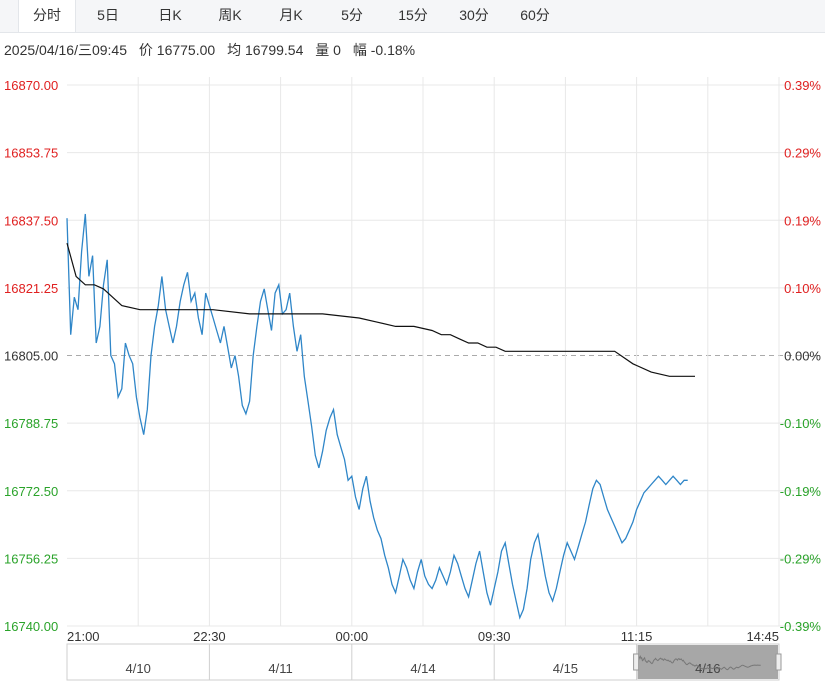 The height and width of the screenshot is (686, 825). Describe the element at coordinates (31, 85) in the screenshot. I see `y-tick-label-left: 16870.00` at that location.